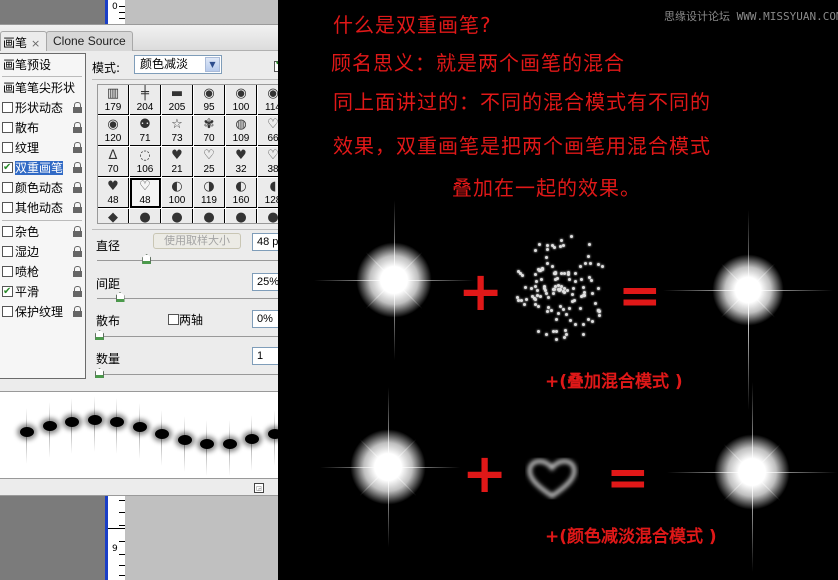 The width and height of the screenshot is (838, 580). Describe the element at coordinates (108, 359) in the screenshot. I see `count-label: 数量` at that location.